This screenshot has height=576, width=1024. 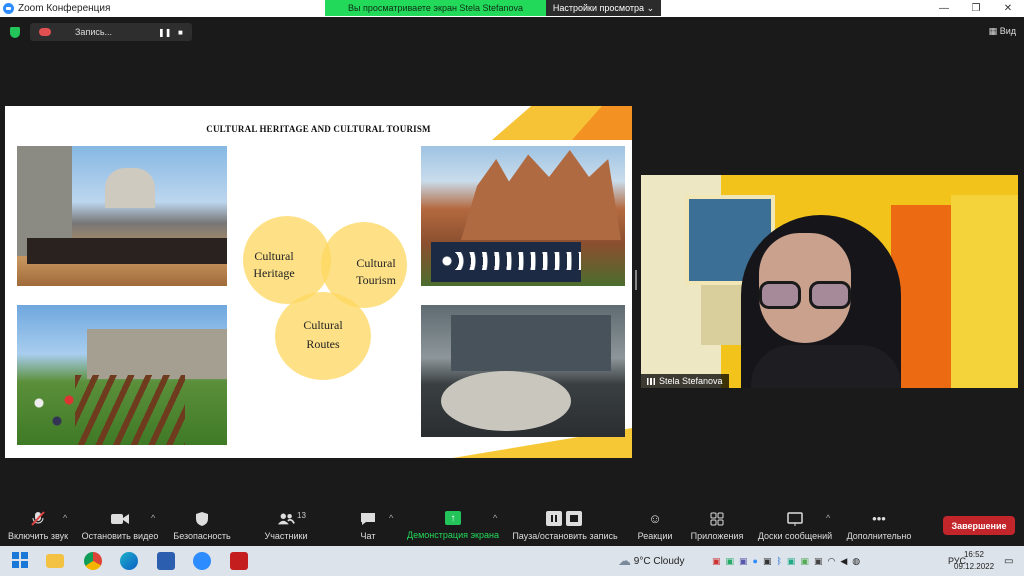 I want to click on share-options-caret: ^, so click(x=495, y=518).